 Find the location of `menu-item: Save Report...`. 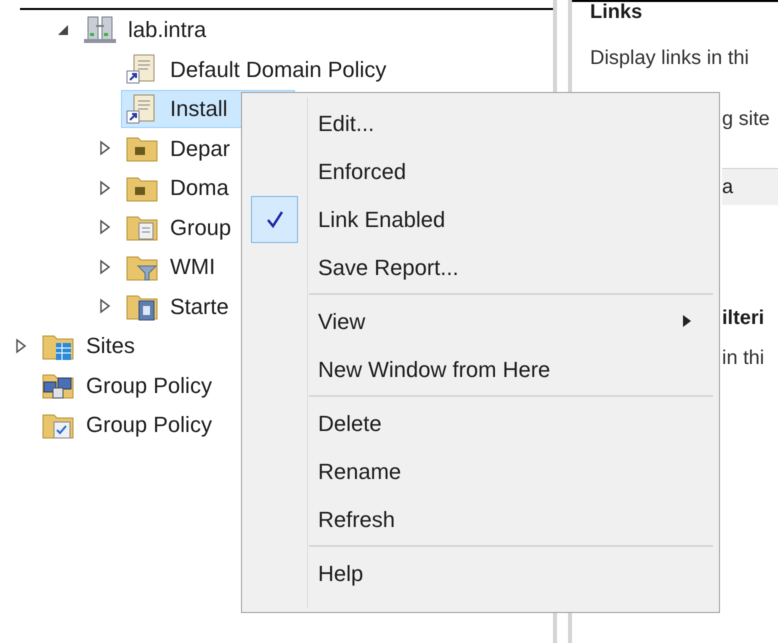

menu-item: Save Report... is located at coordinates (480, 267).